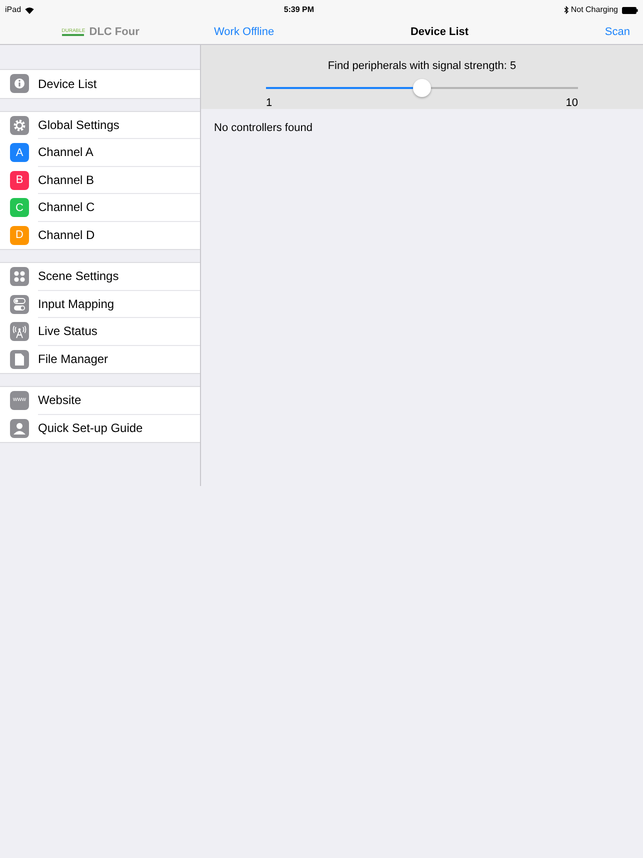 This screenshot has height=858, width=643. Describe the element at coordinates (19, 84) in the screenshot. I see `info-icon` at that location.